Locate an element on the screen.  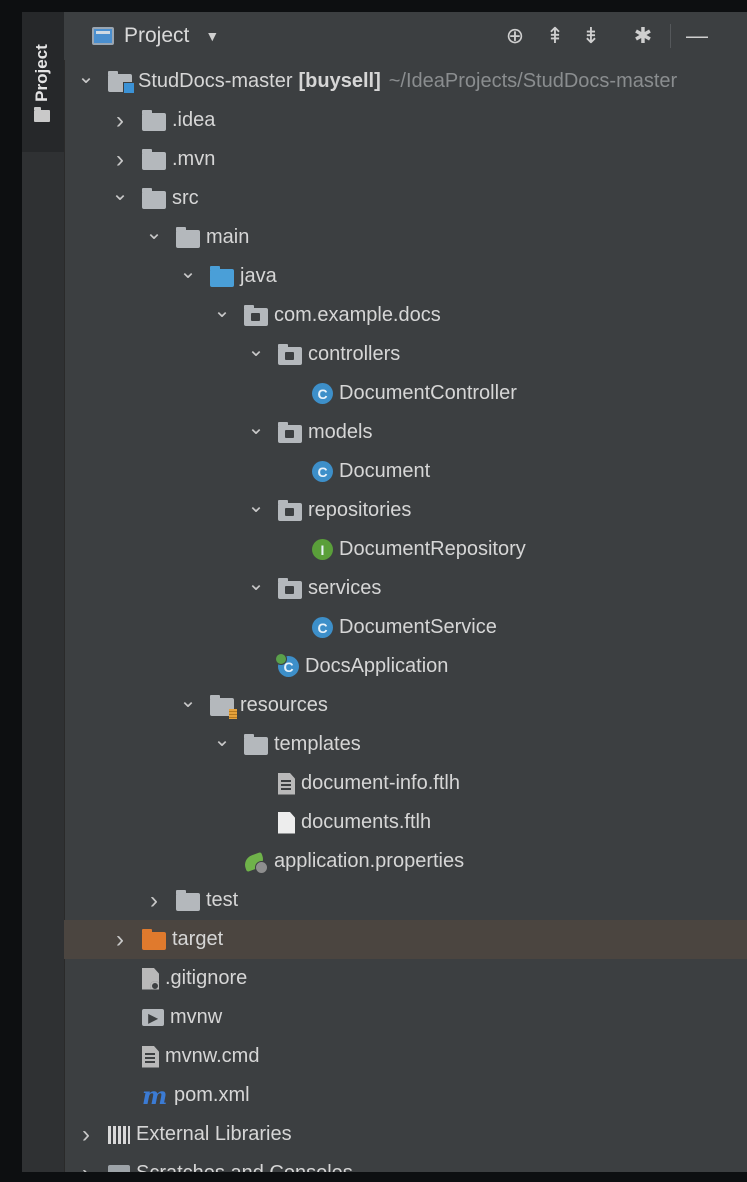
view-selector-dropdown: Project ▼ is located at coordinates (155, 36).